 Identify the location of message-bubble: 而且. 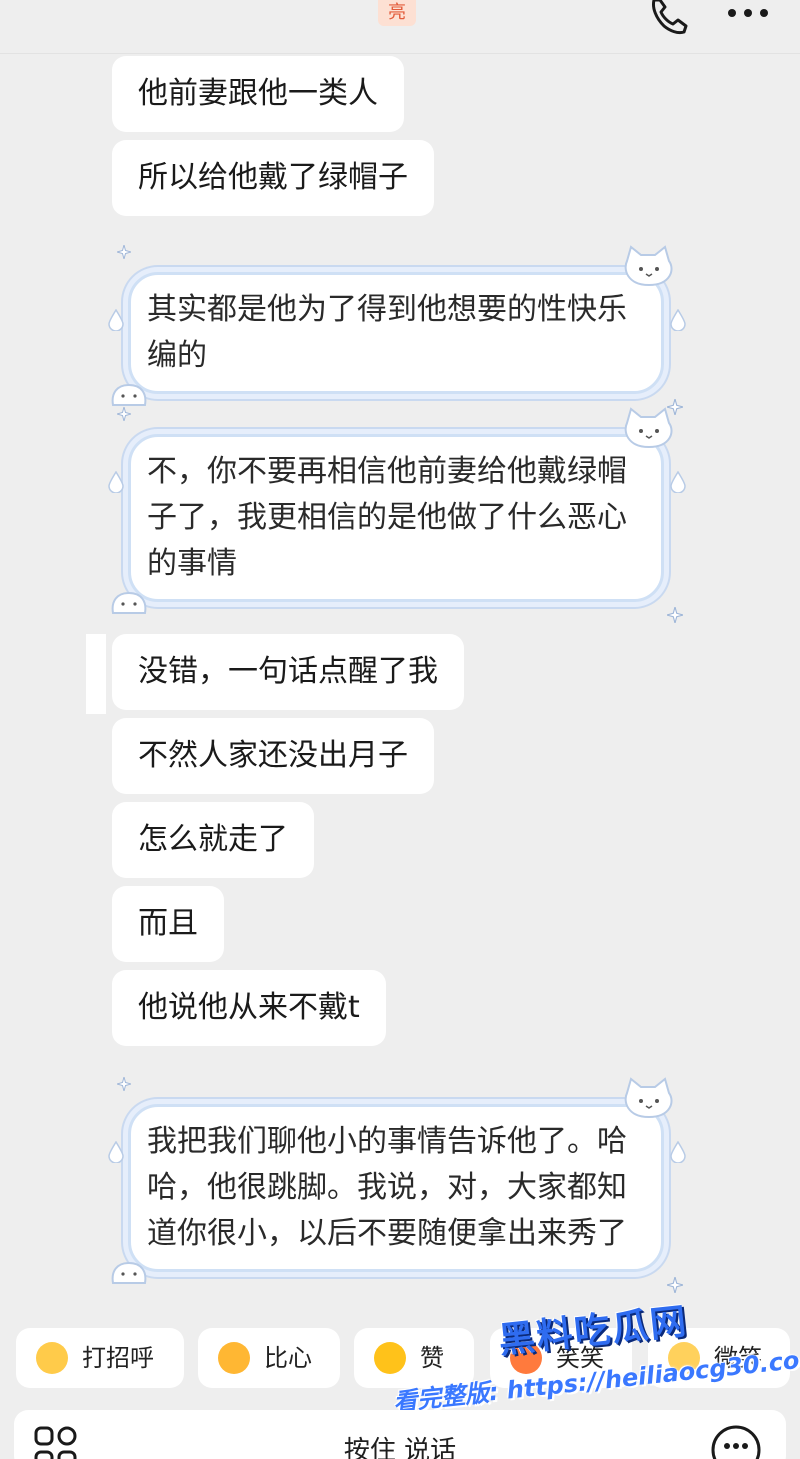
(168, 924).